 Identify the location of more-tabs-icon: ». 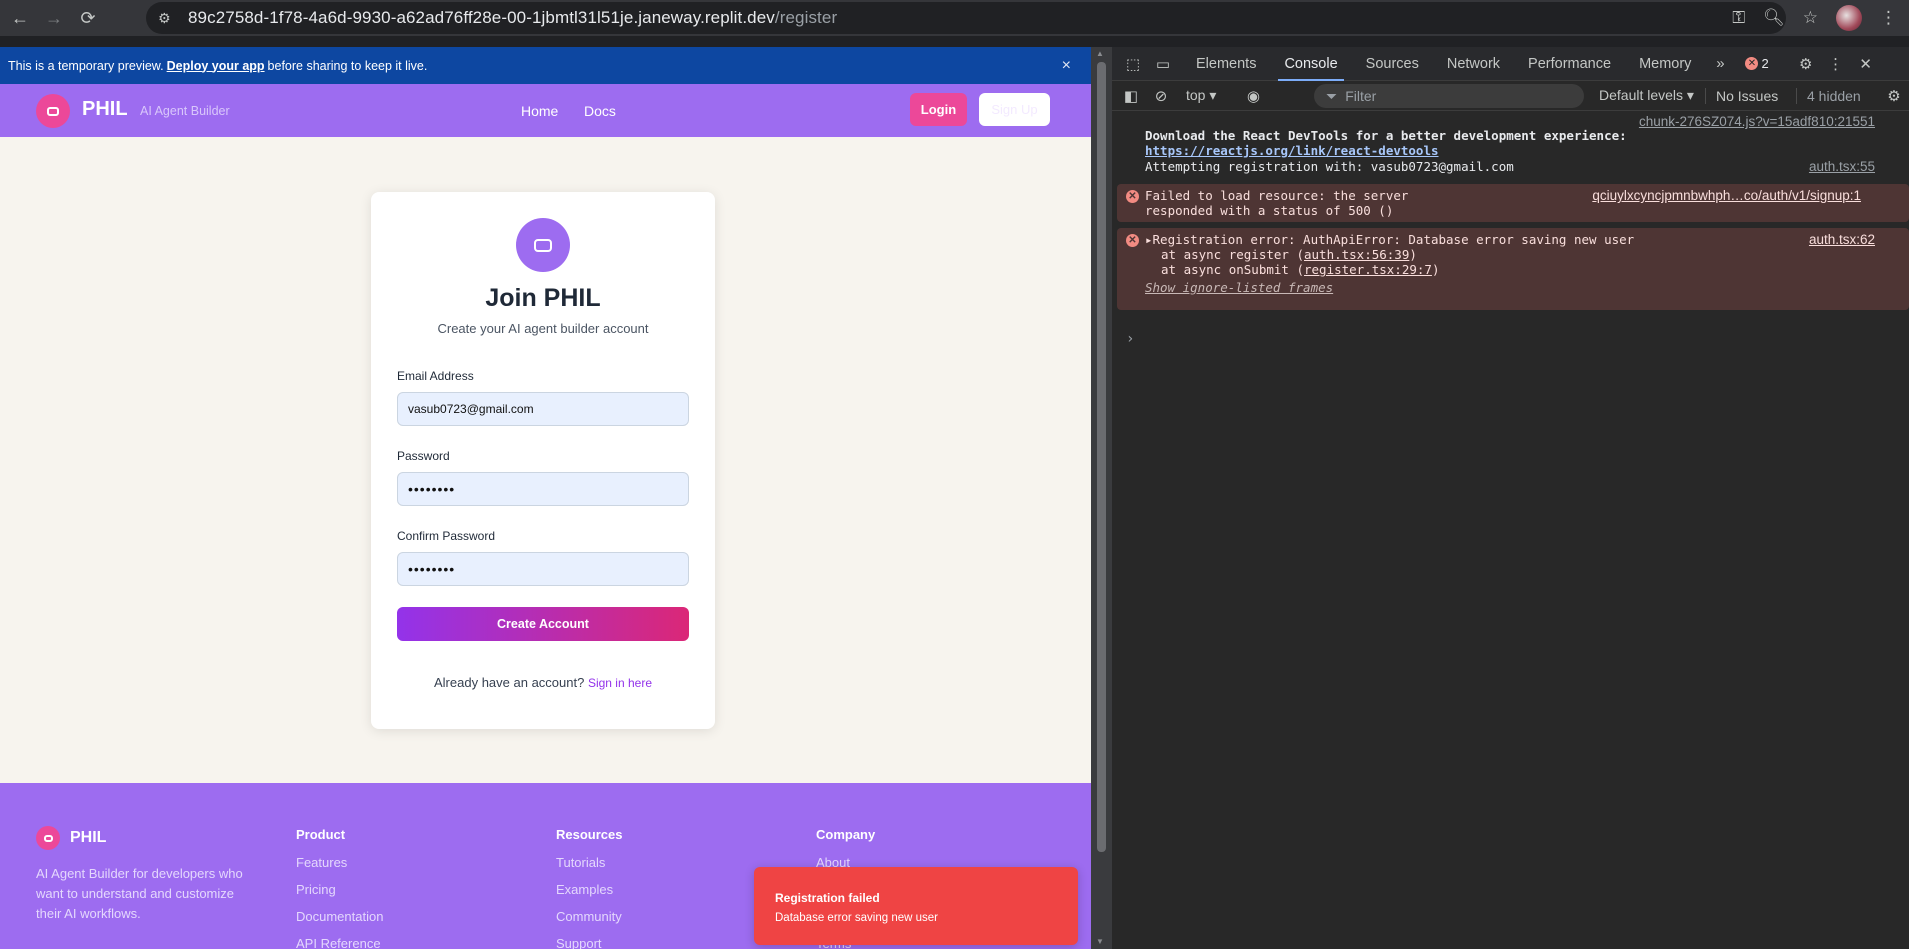
(1720, 63).